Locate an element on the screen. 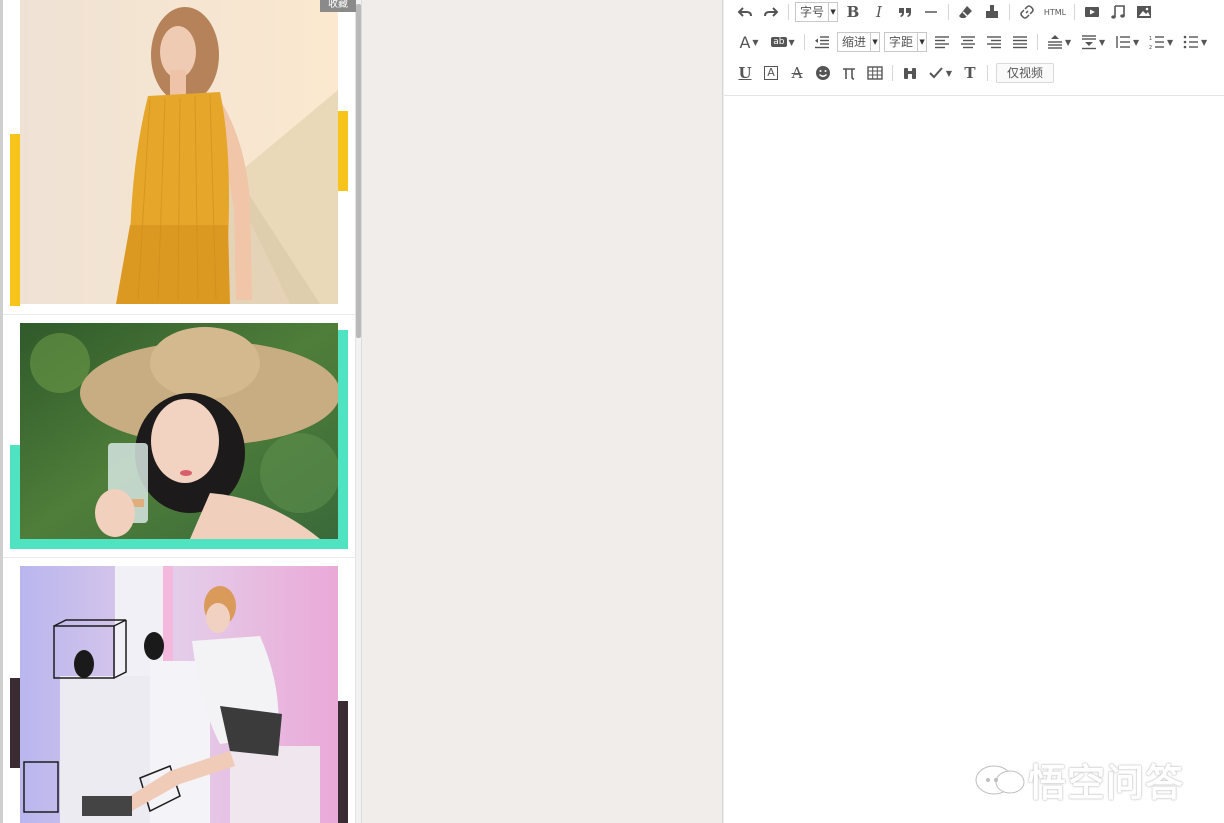 This screenshot has height=823, width=1224. format-painter-button is located at coordinates (992, 12).